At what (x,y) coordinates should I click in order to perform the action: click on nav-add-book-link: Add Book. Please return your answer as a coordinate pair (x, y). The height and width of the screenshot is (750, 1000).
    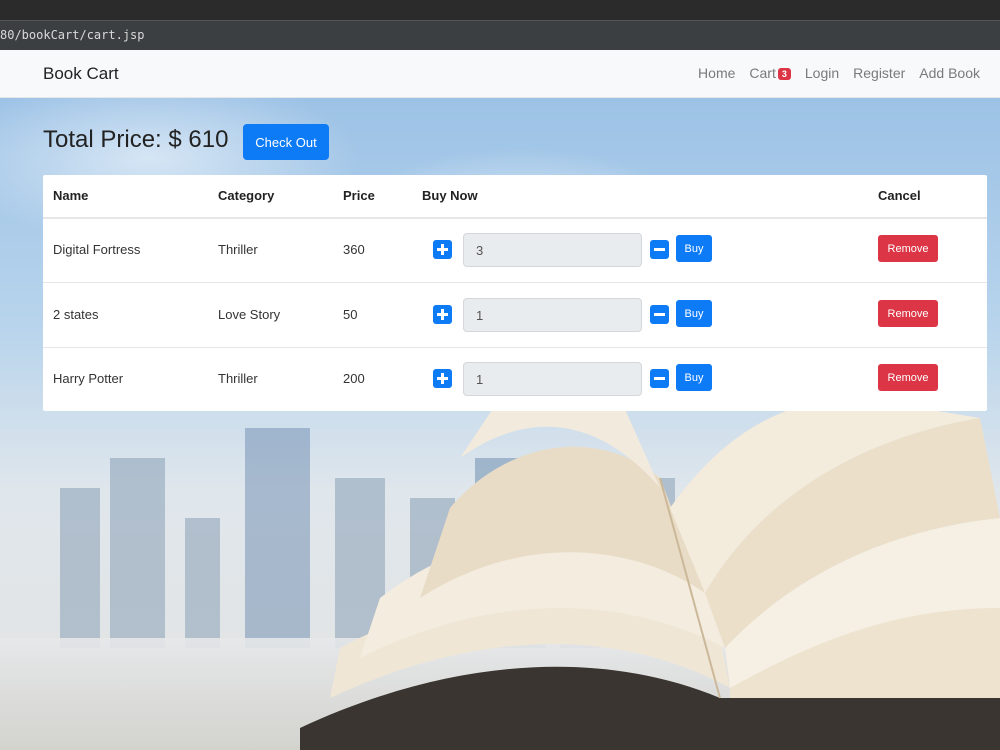
    Looking at the image, I should click on (949, 73).